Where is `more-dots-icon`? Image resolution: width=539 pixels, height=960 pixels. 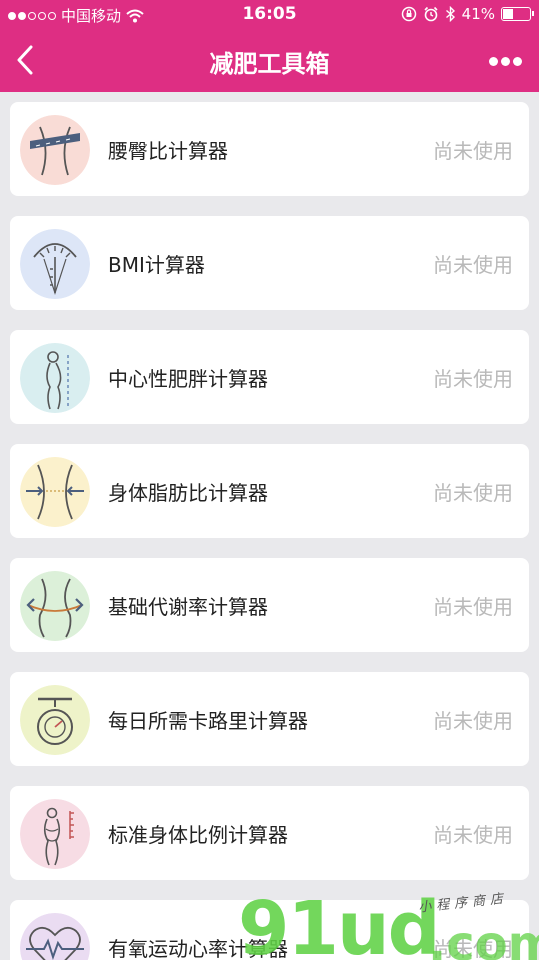 more-dots-icon is located at coordinates (505, 61).